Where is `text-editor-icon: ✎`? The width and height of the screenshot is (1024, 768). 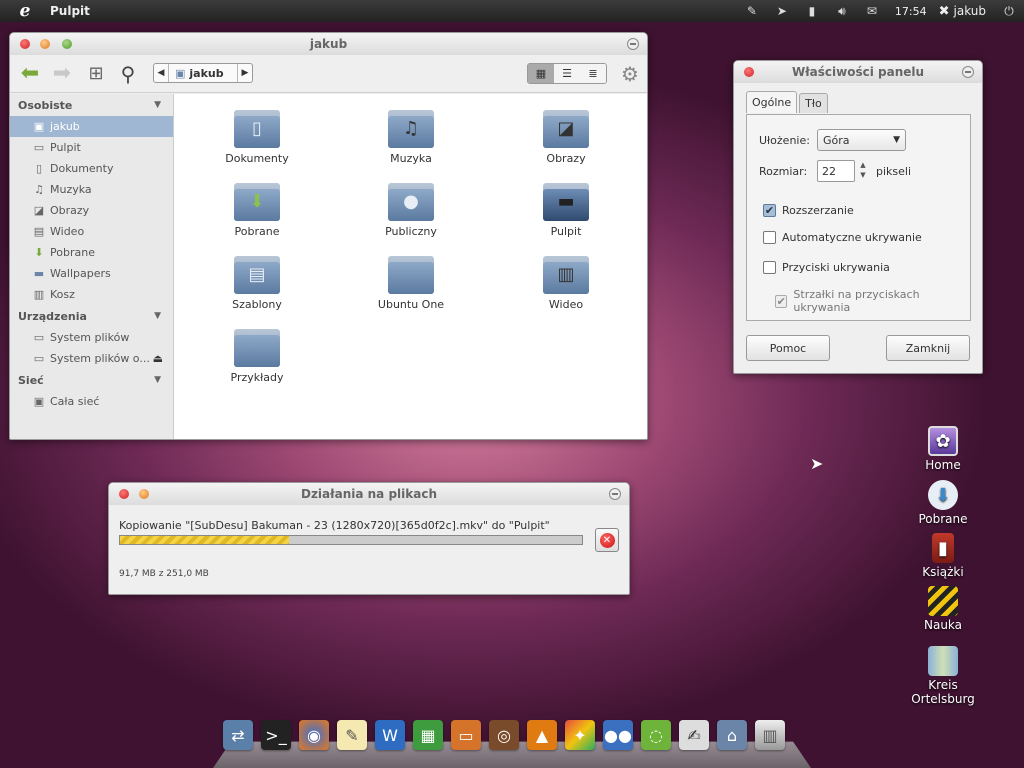
text-editor-icon: ✎ is located at coordinates (352, 735).